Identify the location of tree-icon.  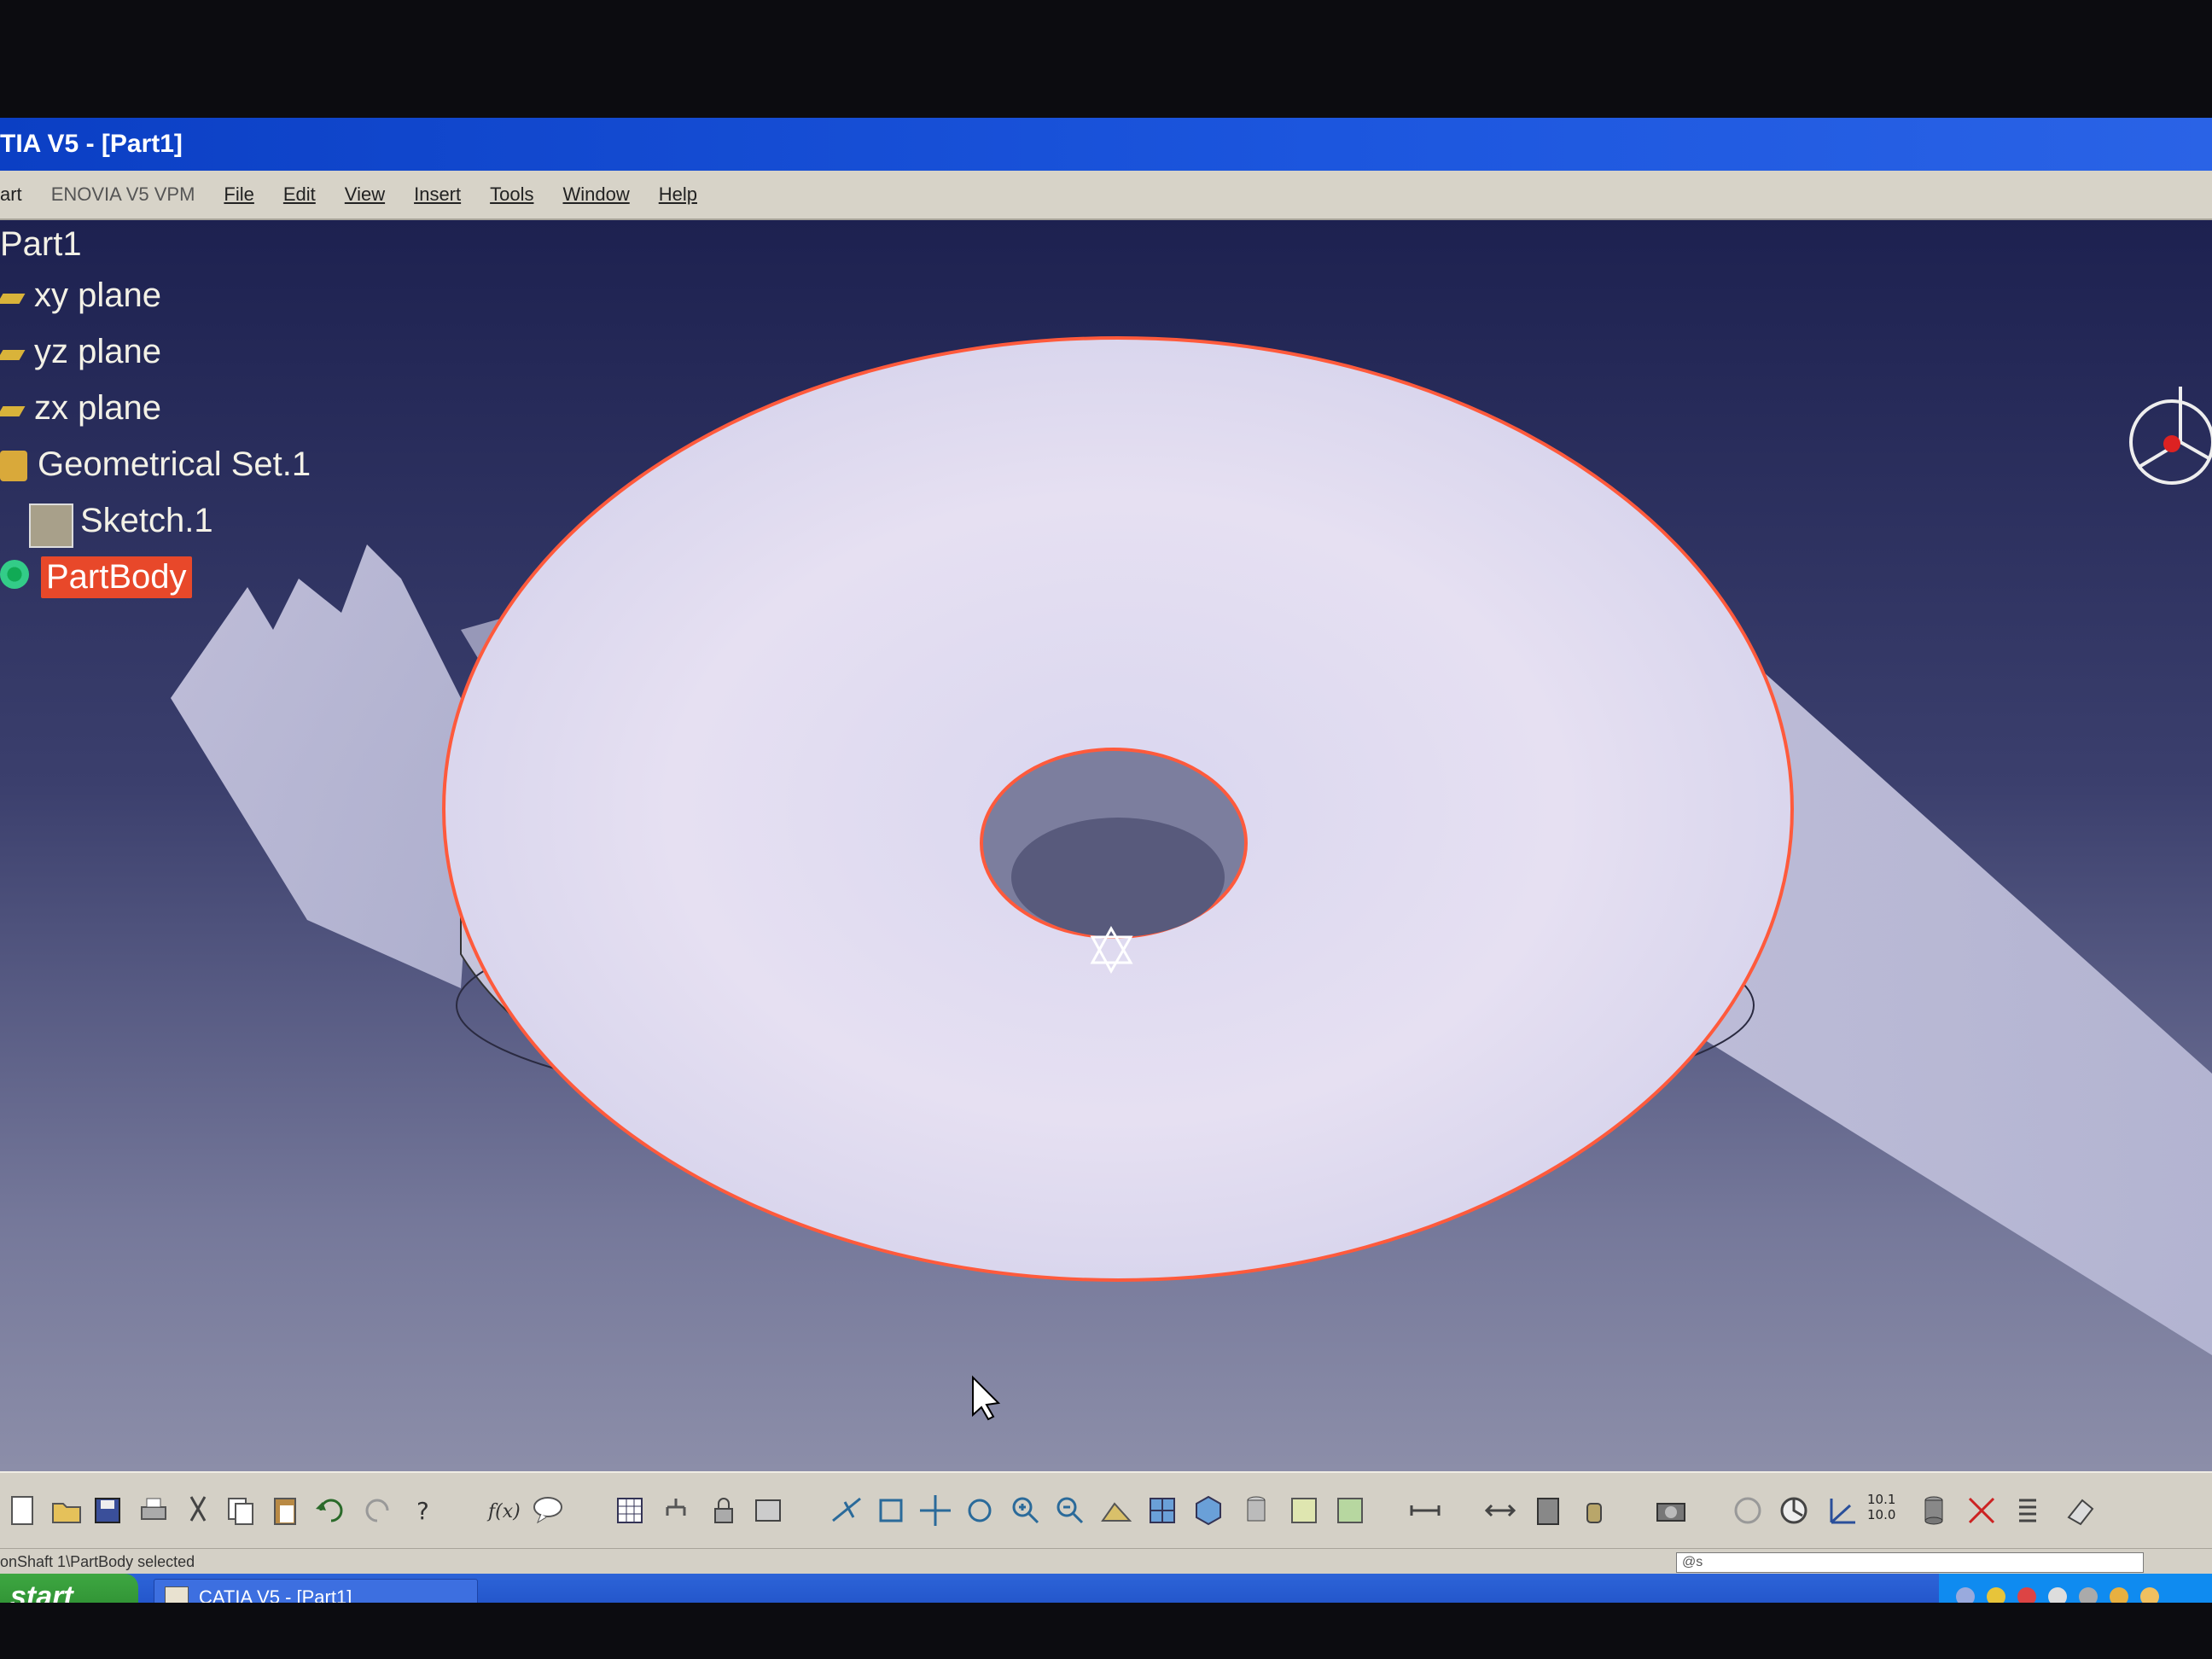
(676, 1510).